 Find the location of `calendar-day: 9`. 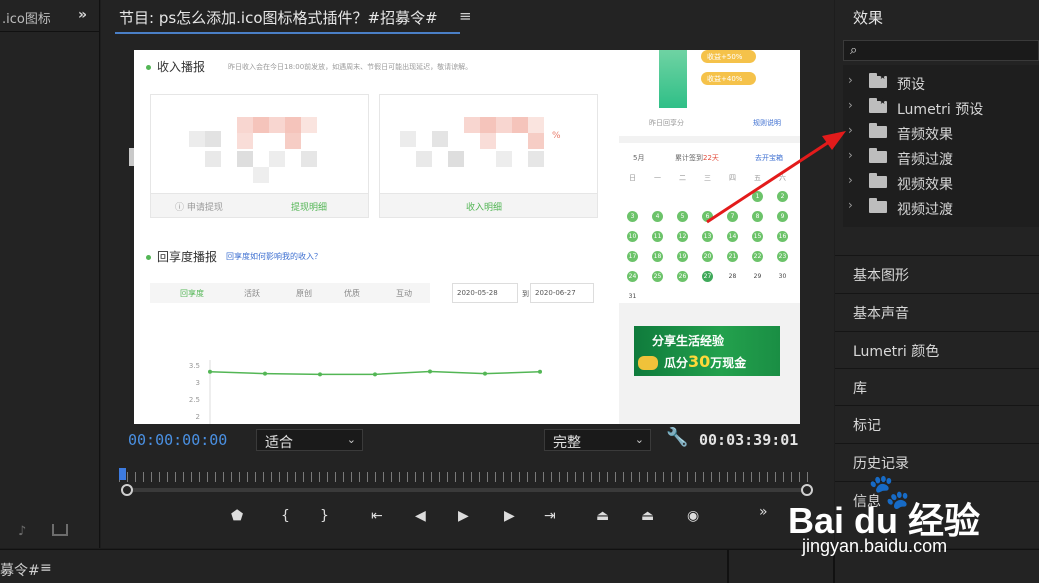

calendar-day: 9 is located at coordinates (782, 216).